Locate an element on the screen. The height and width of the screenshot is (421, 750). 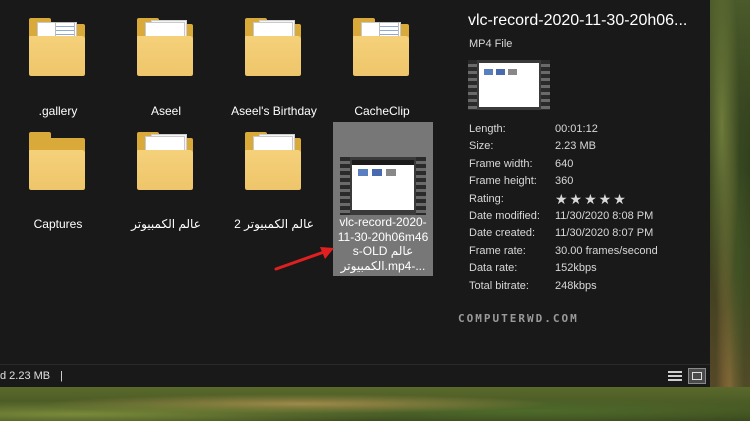
property-key: Data rate: is located at coordinates (493, 268).